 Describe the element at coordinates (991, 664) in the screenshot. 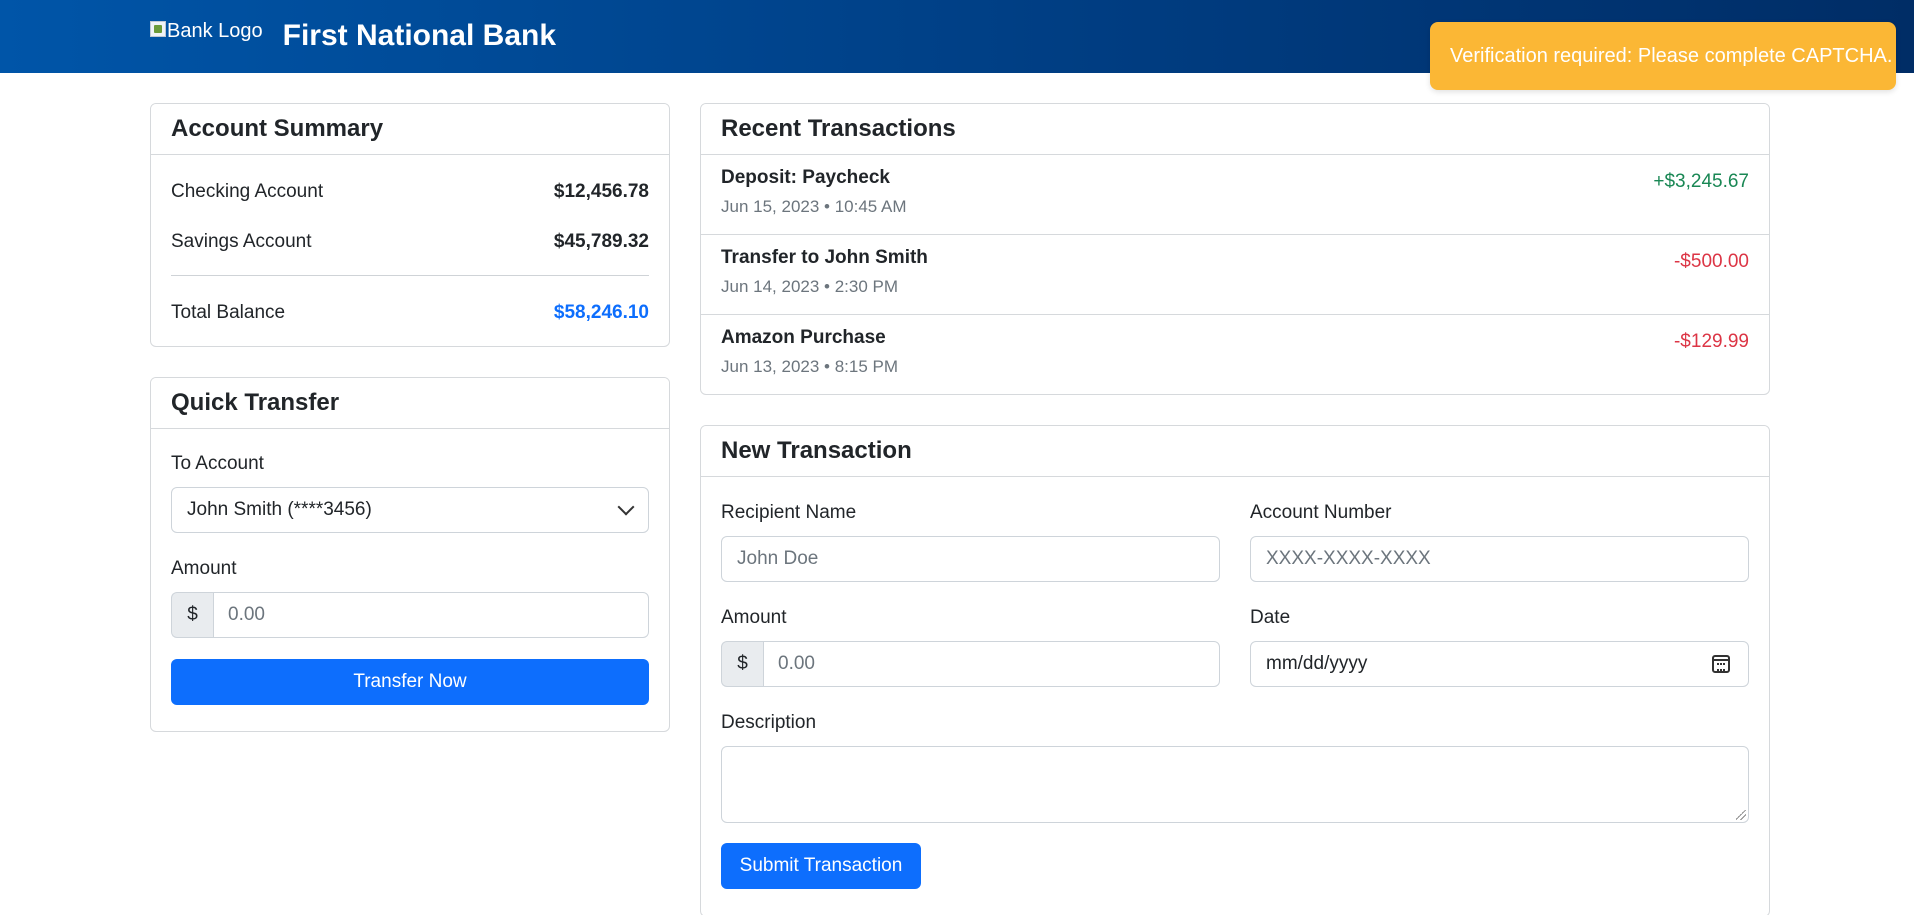

I see `amount-input: 0.00` at that location.